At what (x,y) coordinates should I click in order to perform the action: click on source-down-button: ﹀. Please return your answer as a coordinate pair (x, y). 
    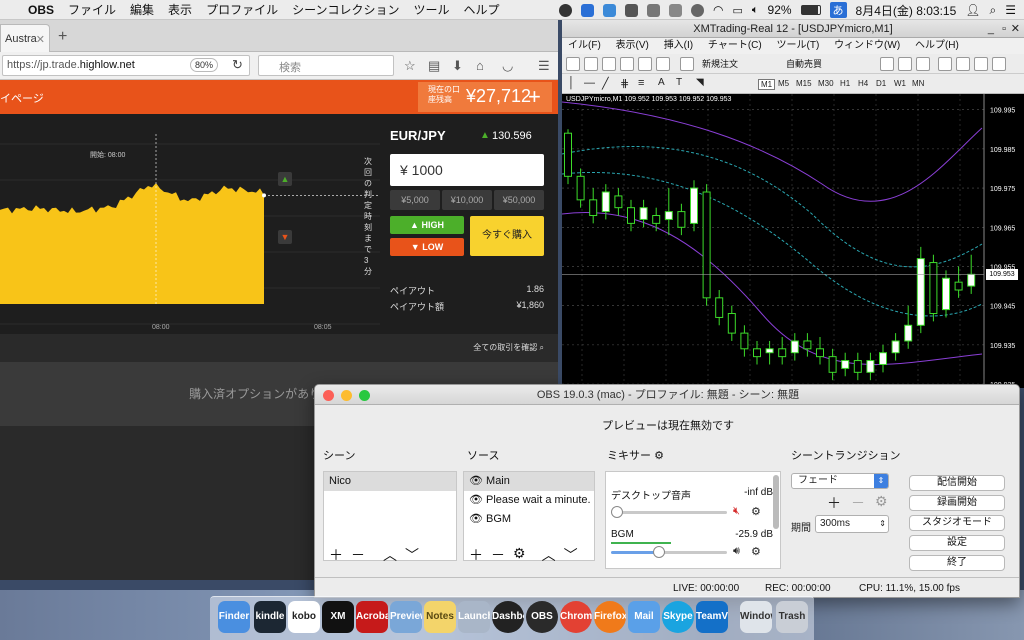
    Looking at the image, I should click on (571, 554).